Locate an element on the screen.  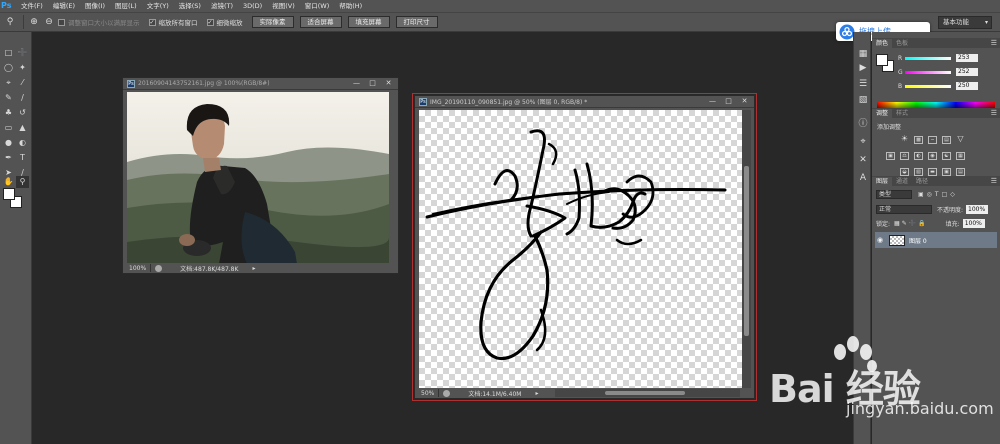
play-action-icon: ▶ is located at coordinates (863, 68).